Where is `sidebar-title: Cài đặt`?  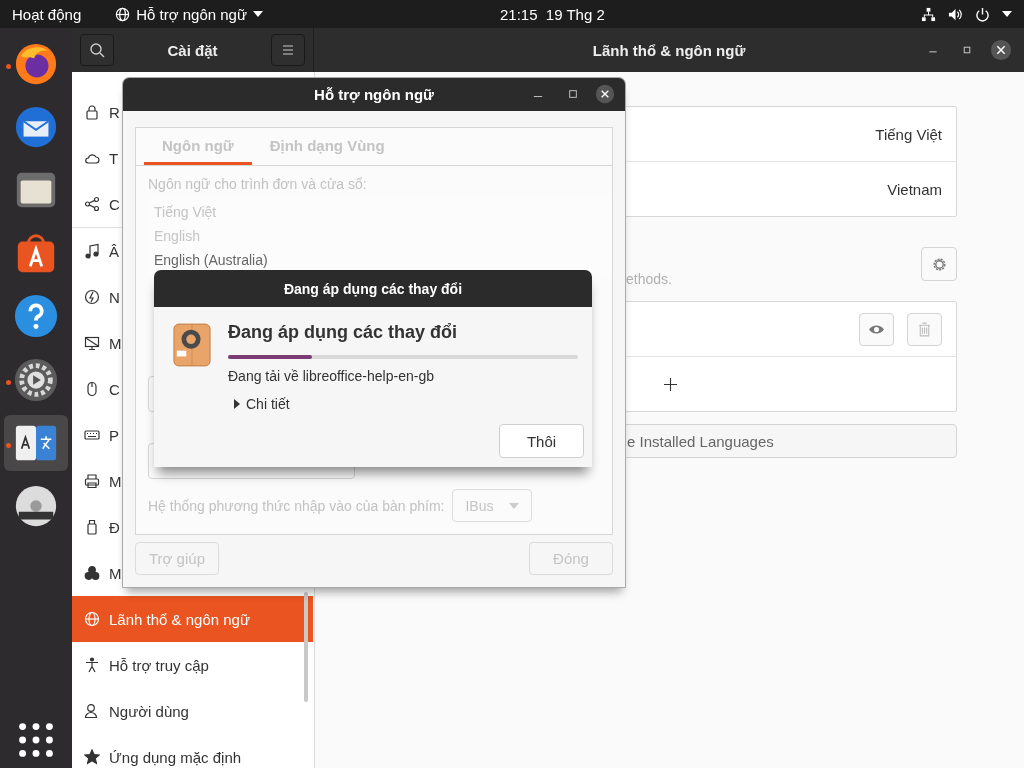 sidebar-title: Cài đặt is located at coordinates (192, 50).